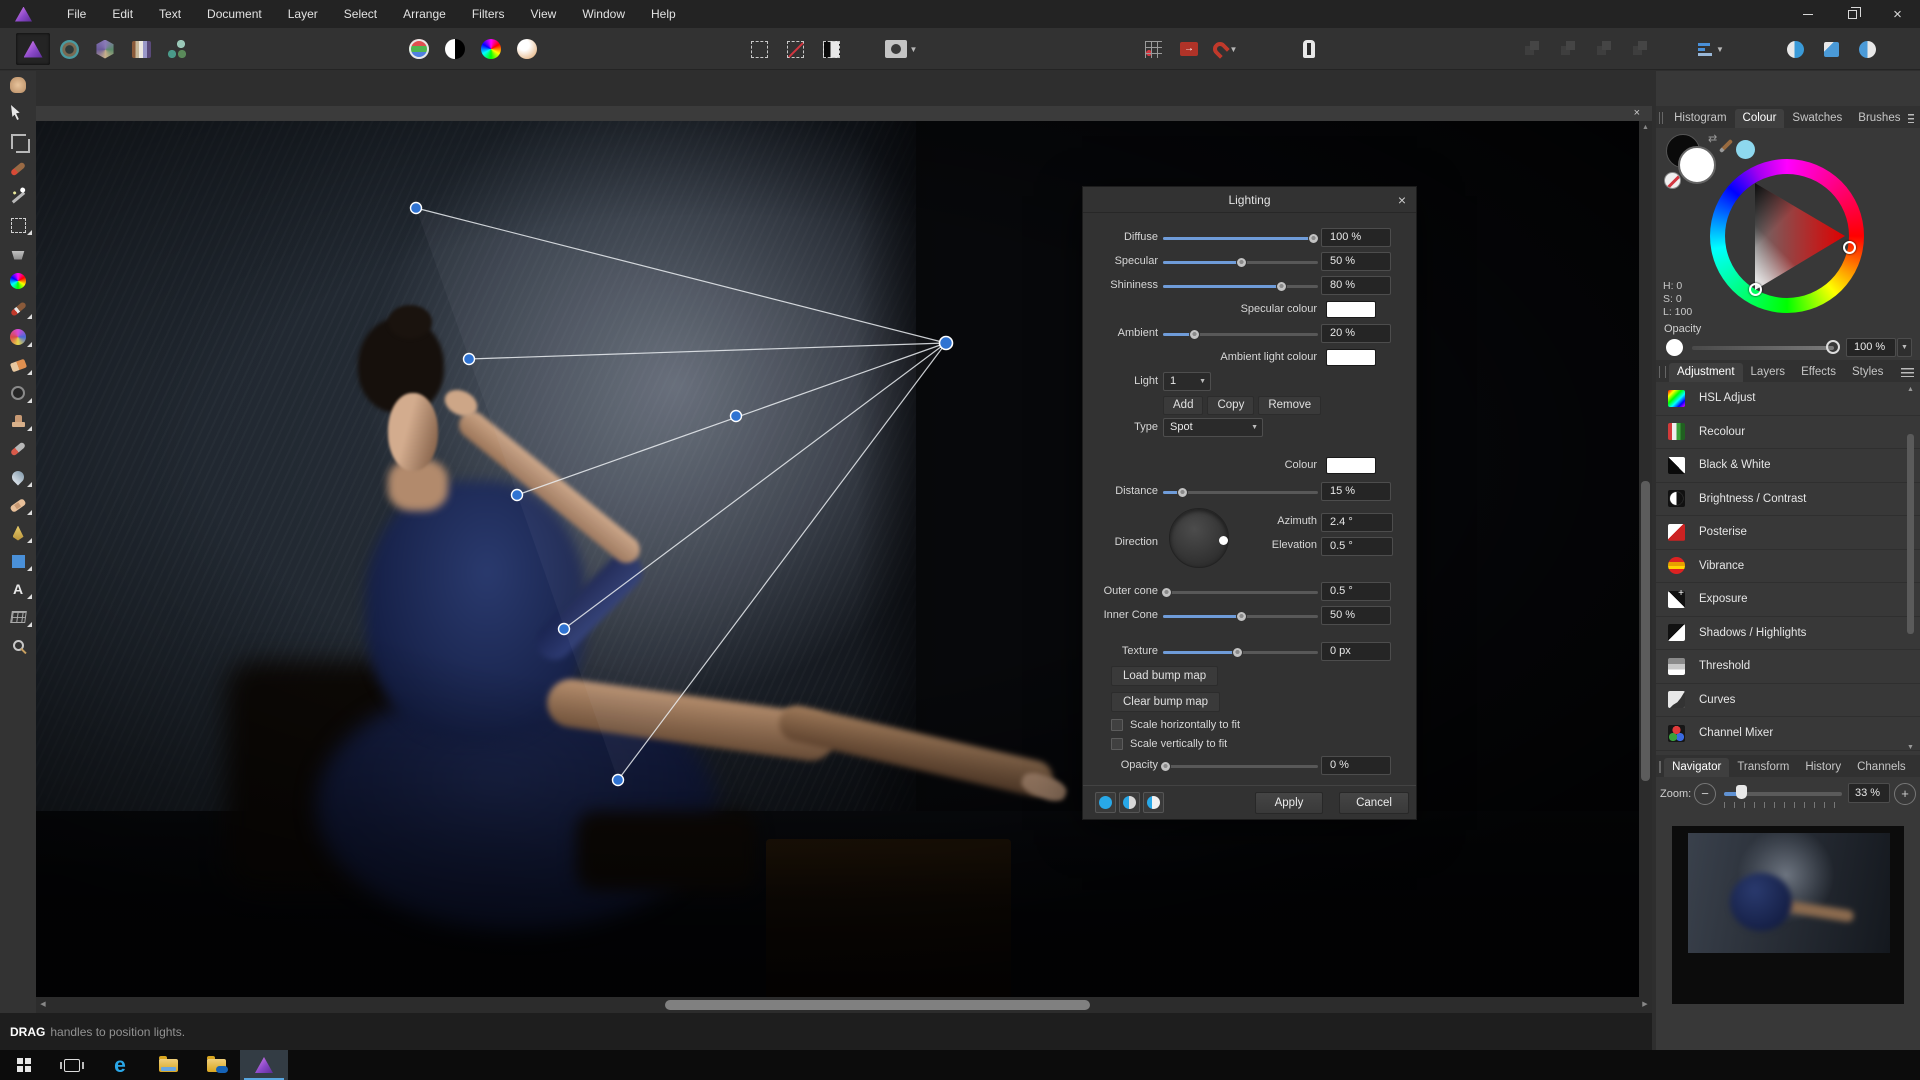 The image size is (1920, 1080). What do you see at coordinates (18, 421) in the screenshot?
I see `clone-stamp-tool` at bounding box center [18, 421].